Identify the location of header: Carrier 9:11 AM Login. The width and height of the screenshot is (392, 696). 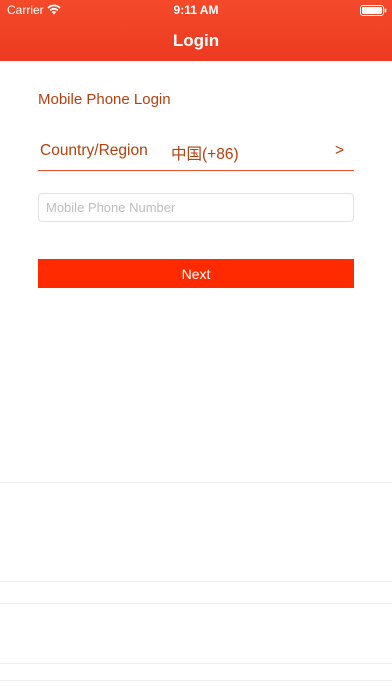
(196, 30).